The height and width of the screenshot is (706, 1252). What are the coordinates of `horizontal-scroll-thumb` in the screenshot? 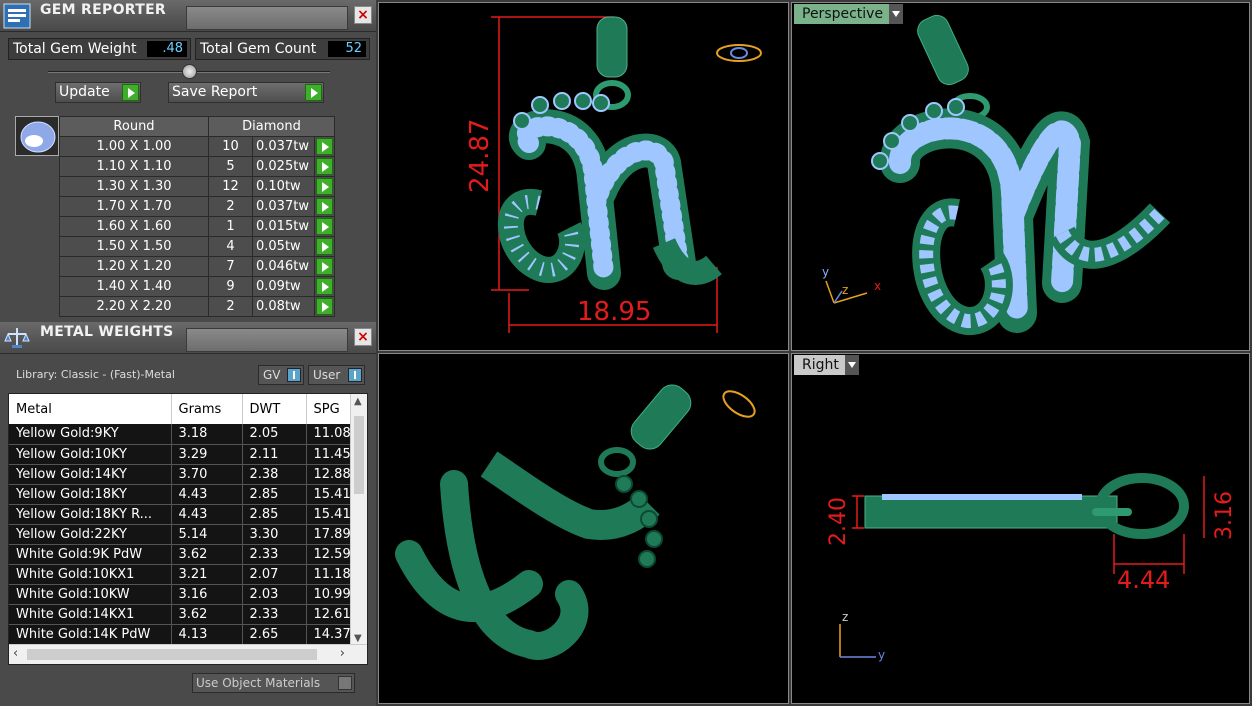 It's located at (172, 654).